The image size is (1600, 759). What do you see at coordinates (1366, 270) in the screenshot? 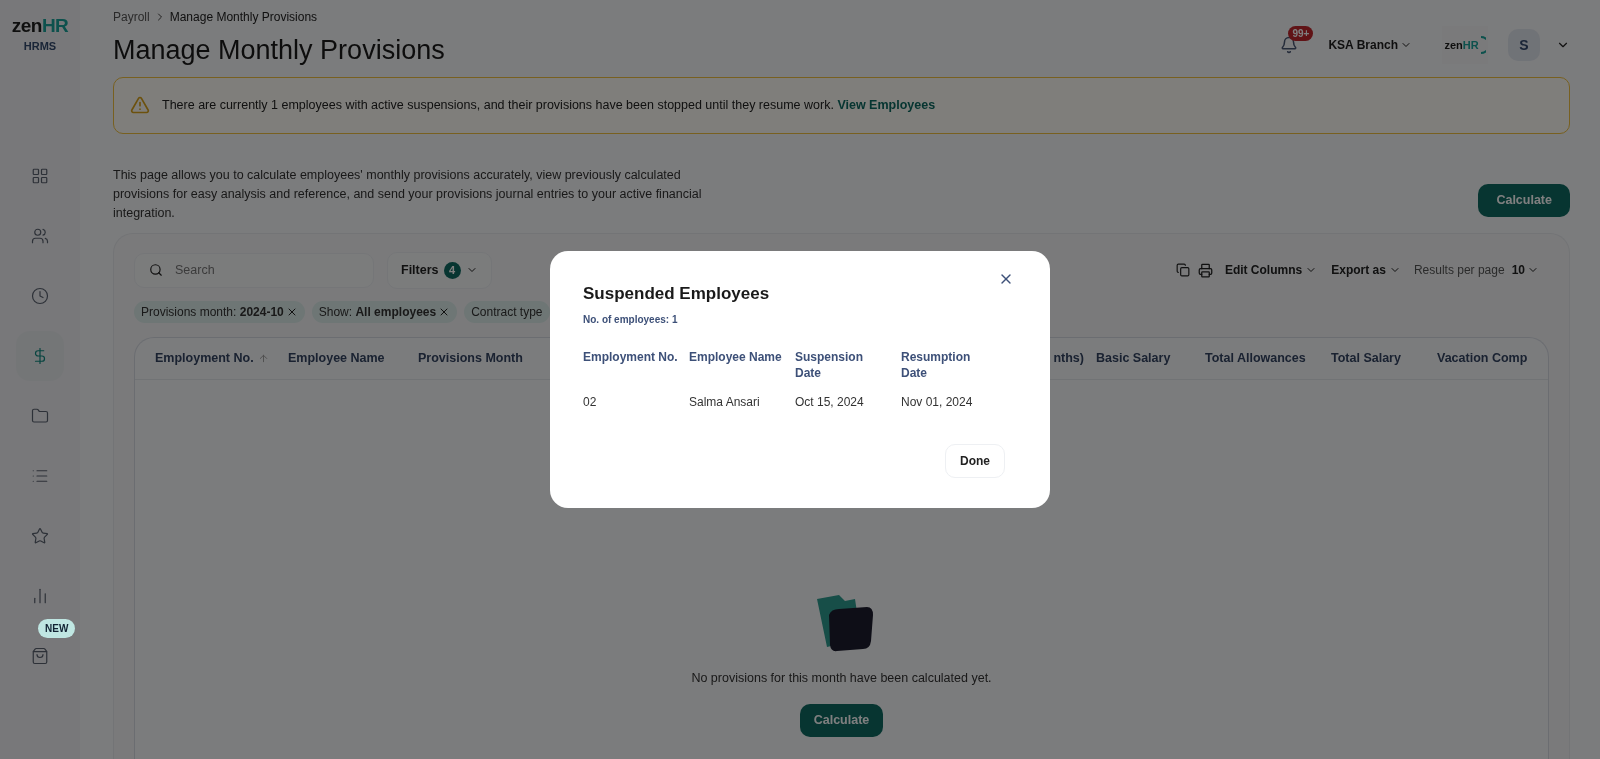
I see `export-dropdown: Export as` at bounding box center [1366, 270].